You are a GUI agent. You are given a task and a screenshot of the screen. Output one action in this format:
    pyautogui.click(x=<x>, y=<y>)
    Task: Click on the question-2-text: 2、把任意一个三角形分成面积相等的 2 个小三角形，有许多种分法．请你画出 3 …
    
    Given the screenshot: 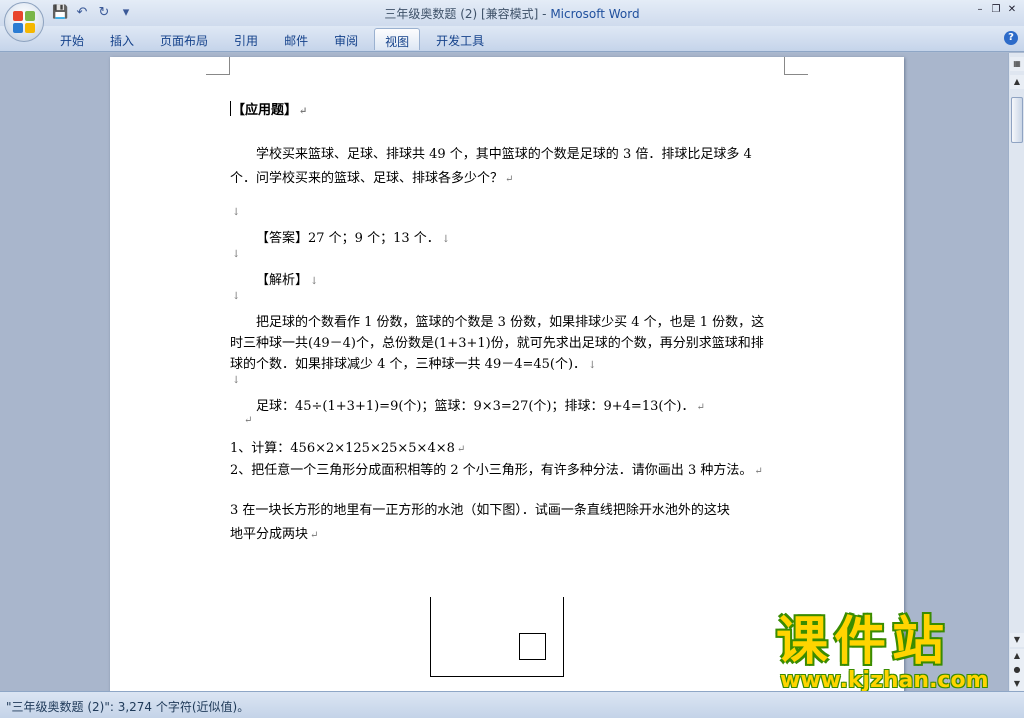 What is the action you would take?
    pyautogui.click(x=491, y=470)
    